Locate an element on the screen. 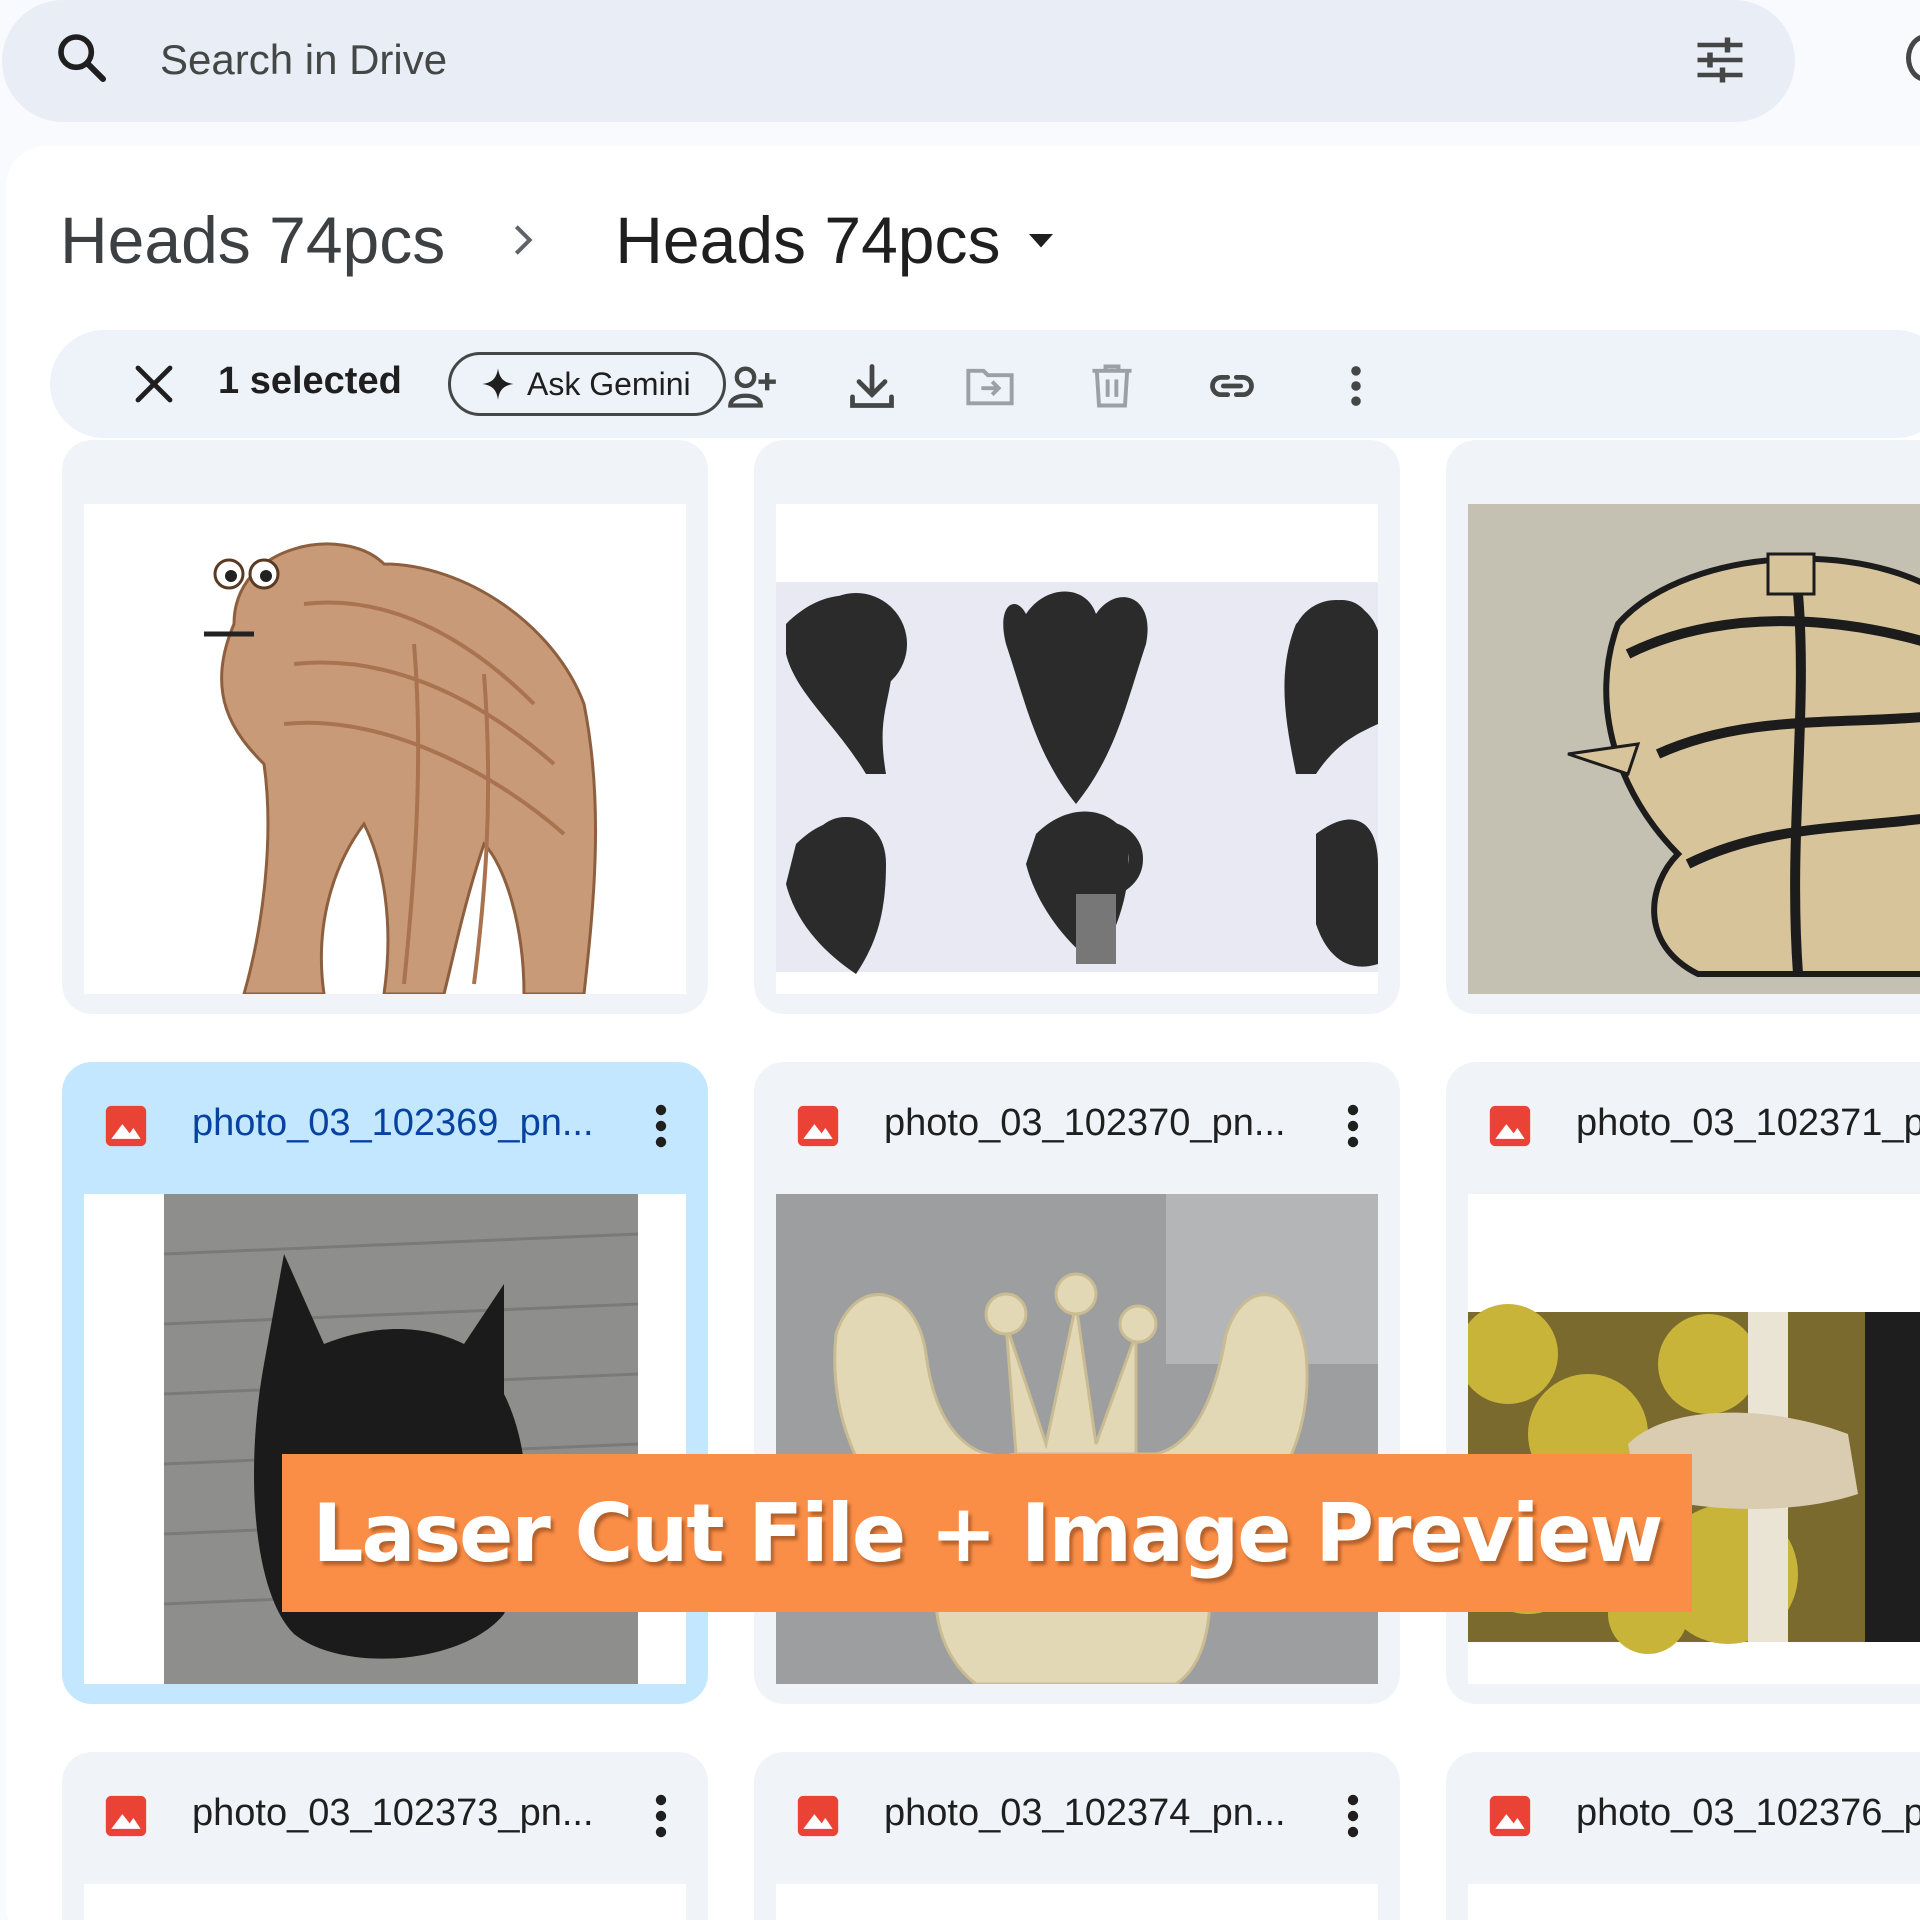 The image size is (1920, 1920). breadcrumb: Heads 74pcs Heads 74pcs is located at coordinates (559, 240).